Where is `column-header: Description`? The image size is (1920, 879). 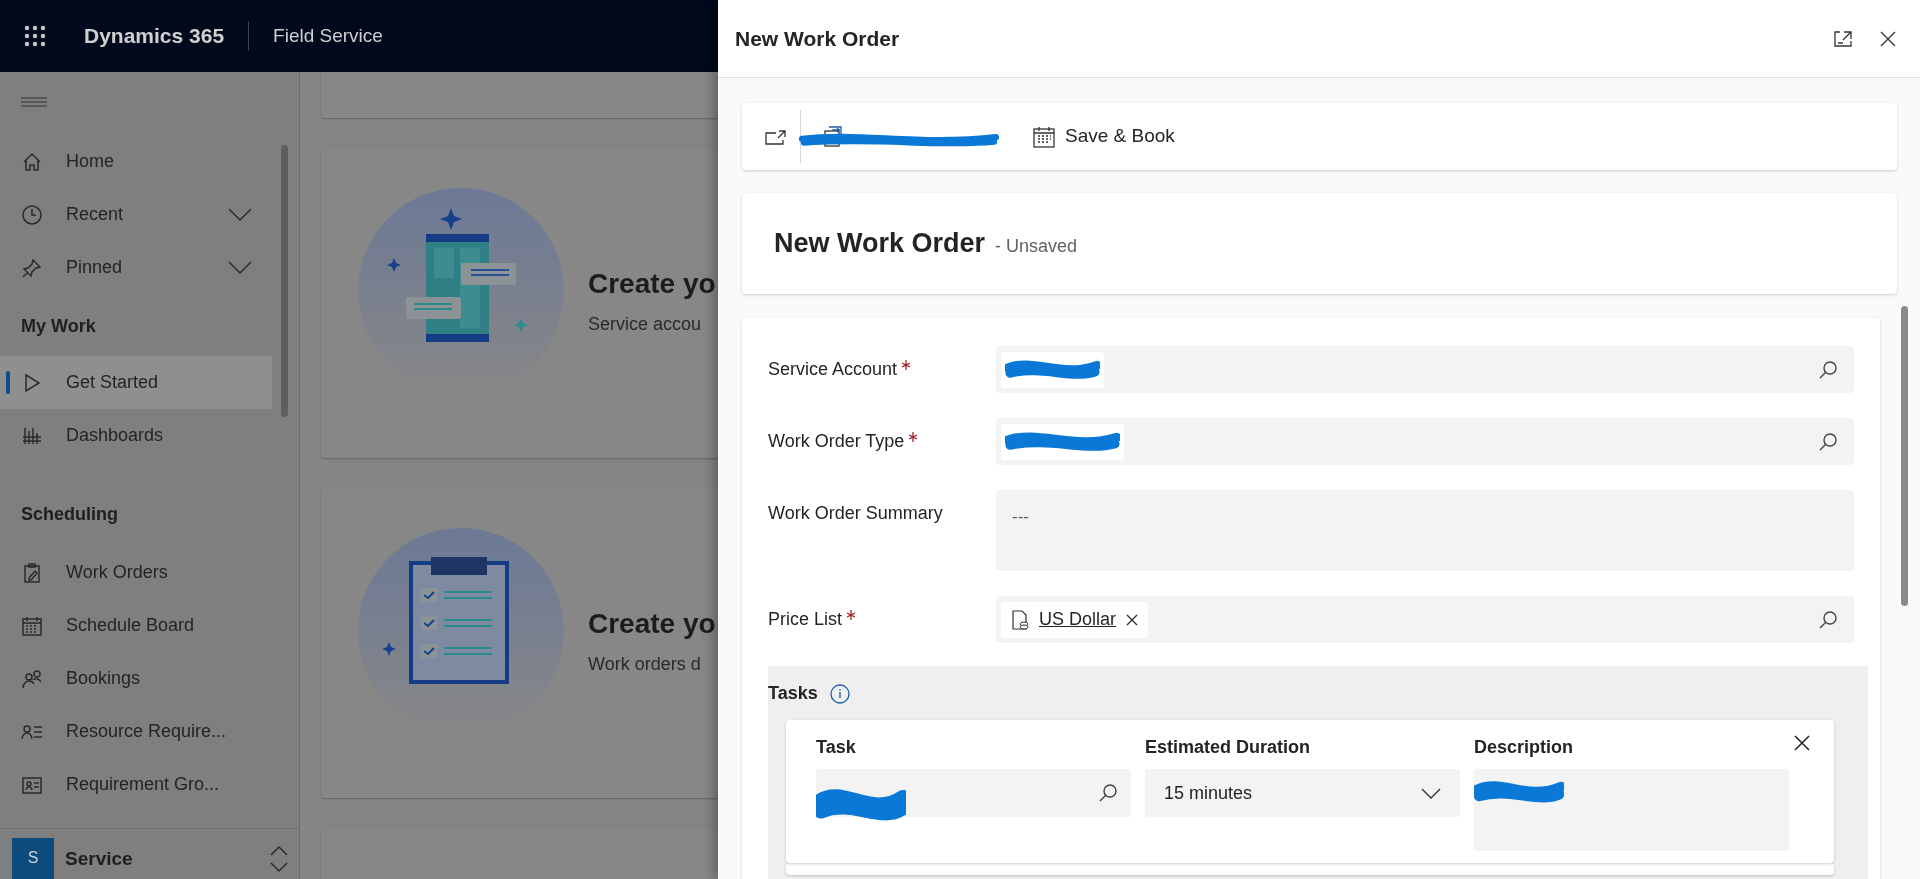 column-header: Description is located at coordinates (1524, 747).